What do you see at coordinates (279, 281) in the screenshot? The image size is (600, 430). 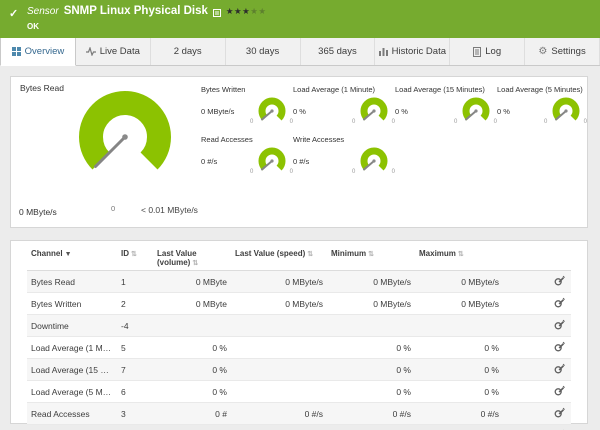 I see `cell-last-value-speed: 0 MByte/s` at bounding box center [279, 281].